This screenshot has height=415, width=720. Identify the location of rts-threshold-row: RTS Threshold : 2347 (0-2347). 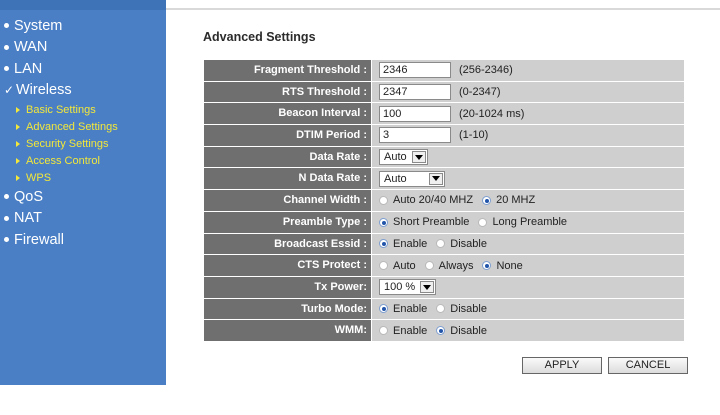
(444, 92).